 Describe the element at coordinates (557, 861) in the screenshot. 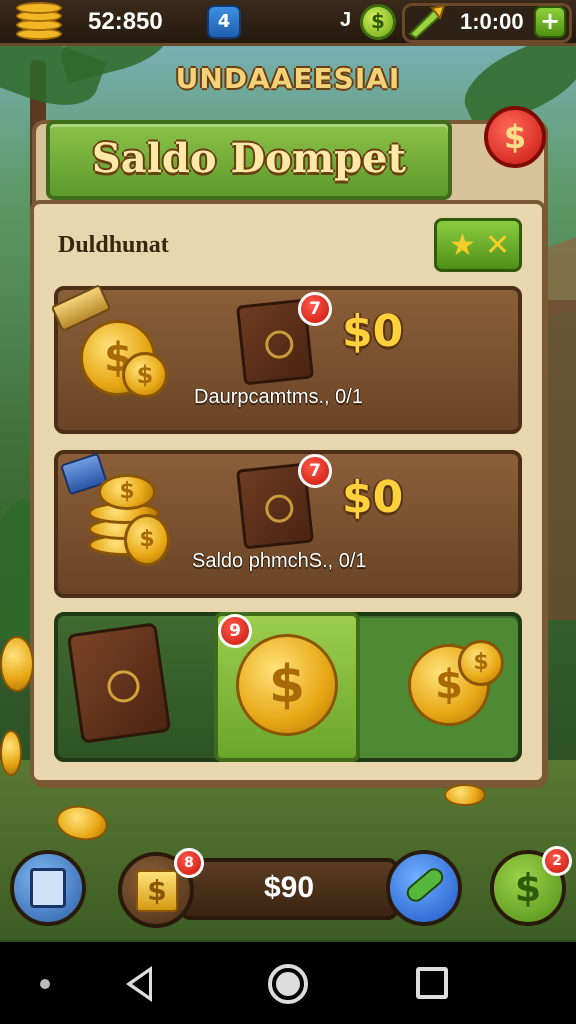

I see `badge-count: 2` at that location.